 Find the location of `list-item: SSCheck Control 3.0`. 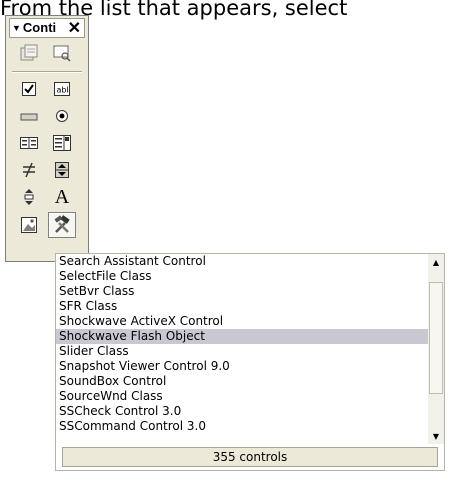

list-item: SSCheck Control 3.0 is located at coordinates (242, 411).